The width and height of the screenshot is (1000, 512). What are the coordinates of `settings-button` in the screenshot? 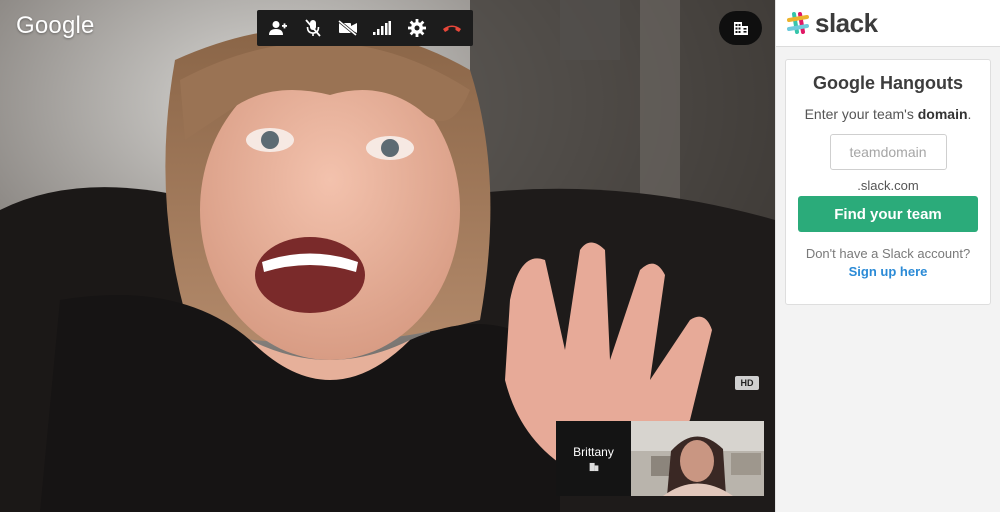 It's located at (417, 28).